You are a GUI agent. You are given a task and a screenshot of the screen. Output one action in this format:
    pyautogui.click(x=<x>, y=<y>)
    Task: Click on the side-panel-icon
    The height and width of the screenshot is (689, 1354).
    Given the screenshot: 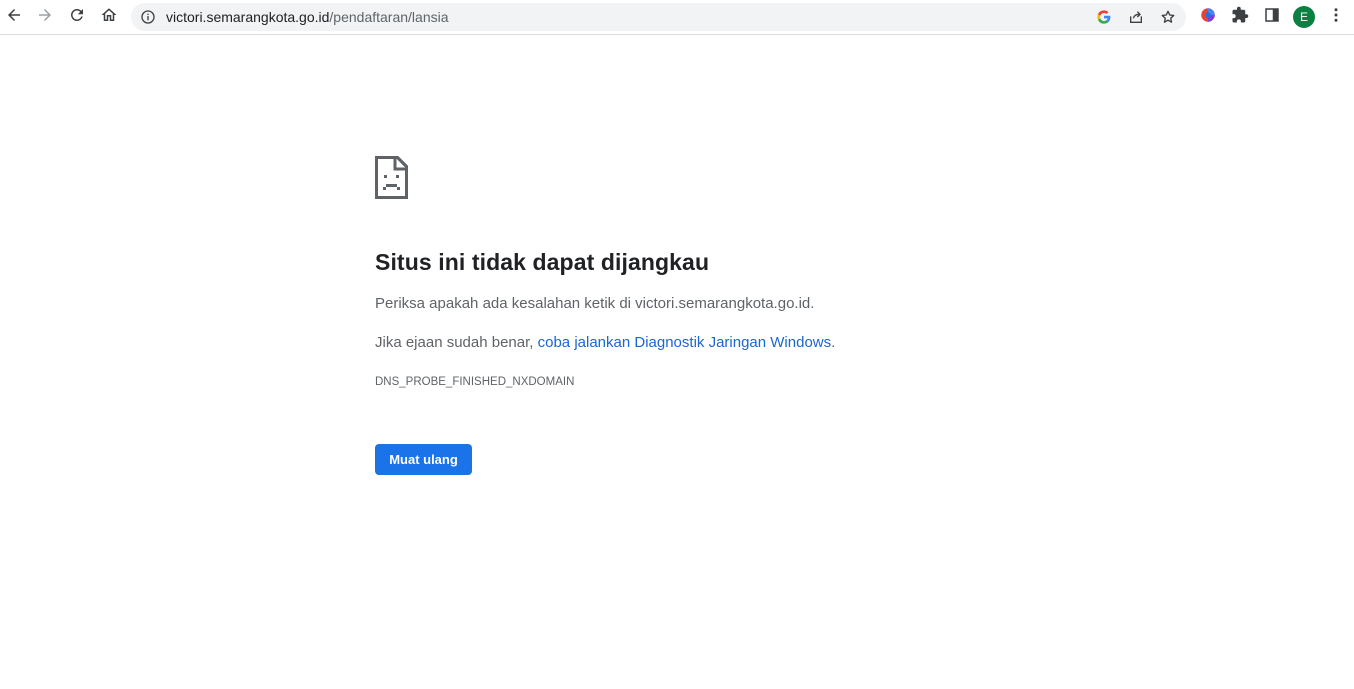 What is the action you would take?
    pyautogui.click(x=1272, y=17)
    